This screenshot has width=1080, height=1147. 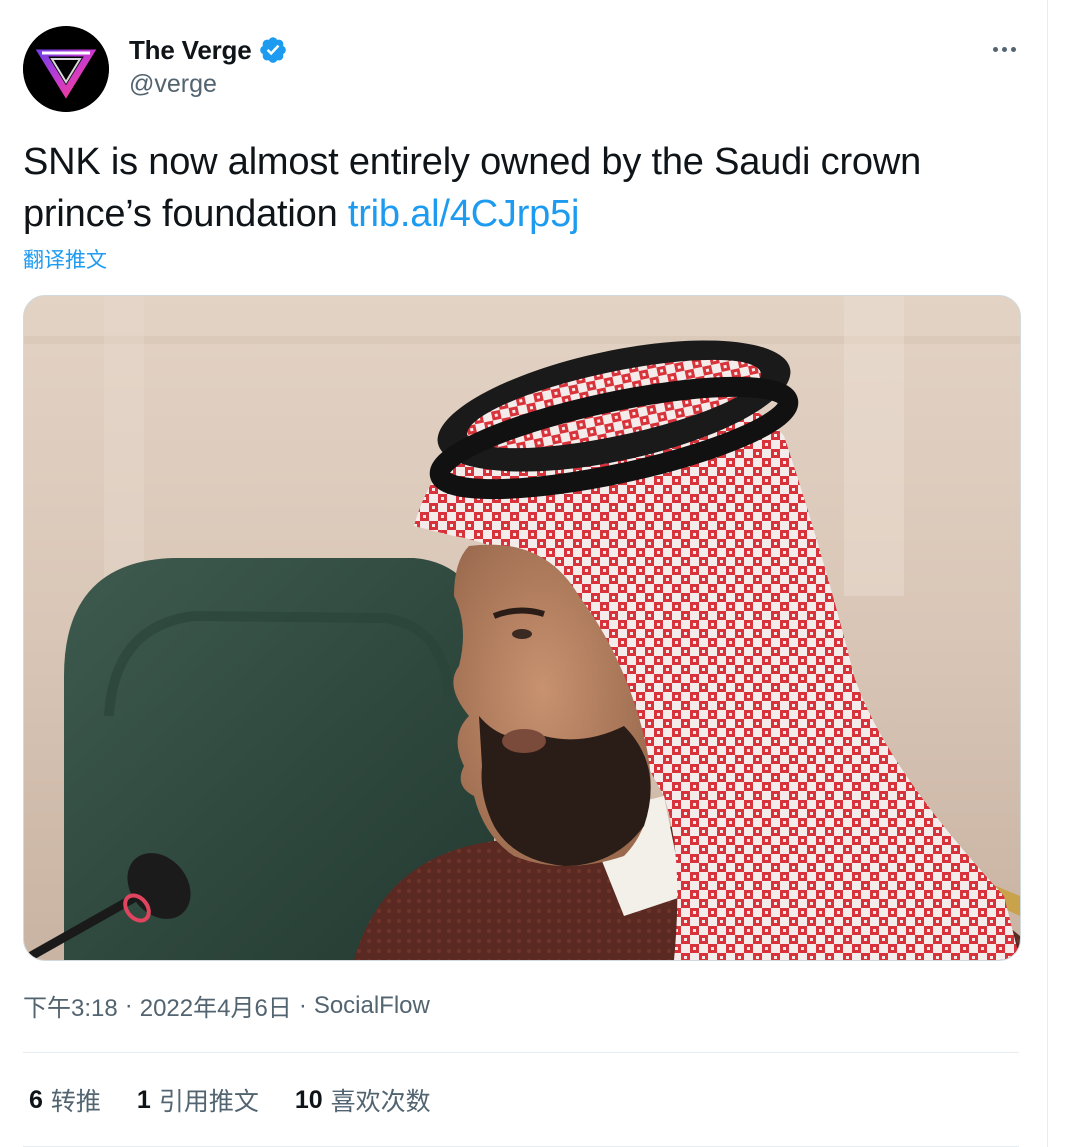 What do you see at coordinates (173, 84) in the screenshot?
I see `author-handle: @verge` at bounding box center [173, 84].